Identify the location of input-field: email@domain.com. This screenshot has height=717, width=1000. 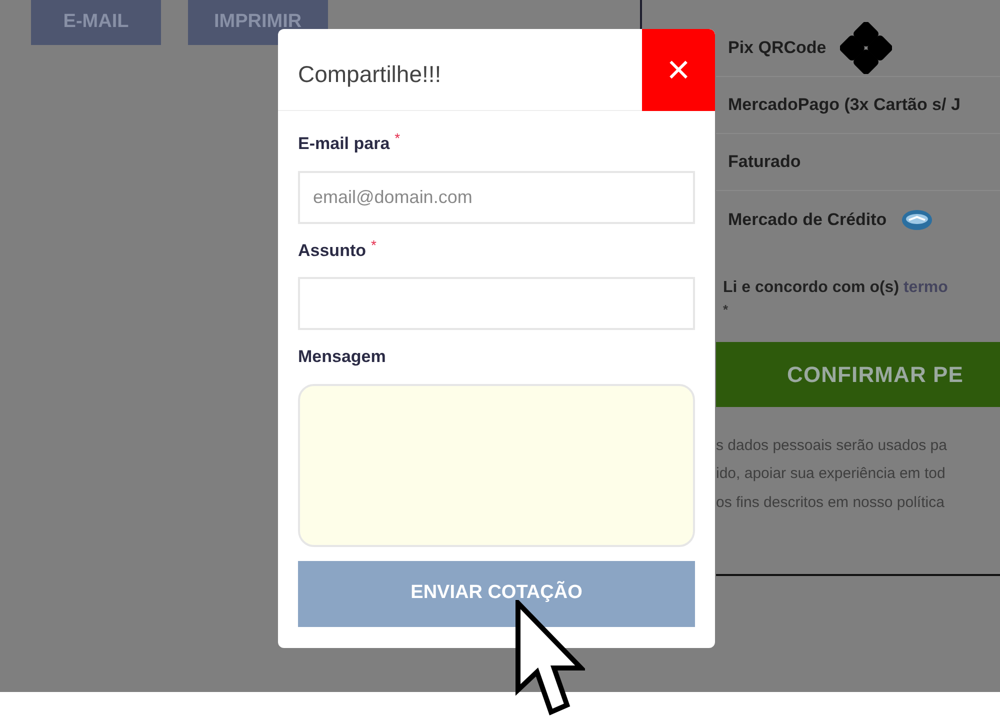
(496, 197).